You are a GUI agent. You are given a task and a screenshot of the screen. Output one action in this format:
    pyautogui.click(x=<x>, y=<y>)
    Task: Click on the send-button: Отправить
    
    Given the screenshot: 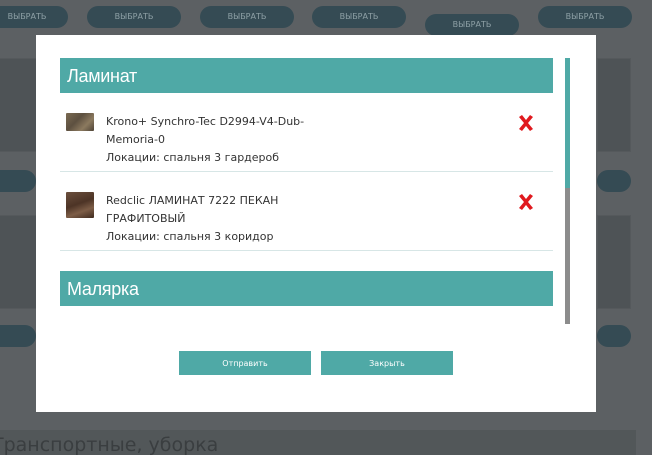 What is the action you would take?
    pyautogui.click(x=245, y=363)
    